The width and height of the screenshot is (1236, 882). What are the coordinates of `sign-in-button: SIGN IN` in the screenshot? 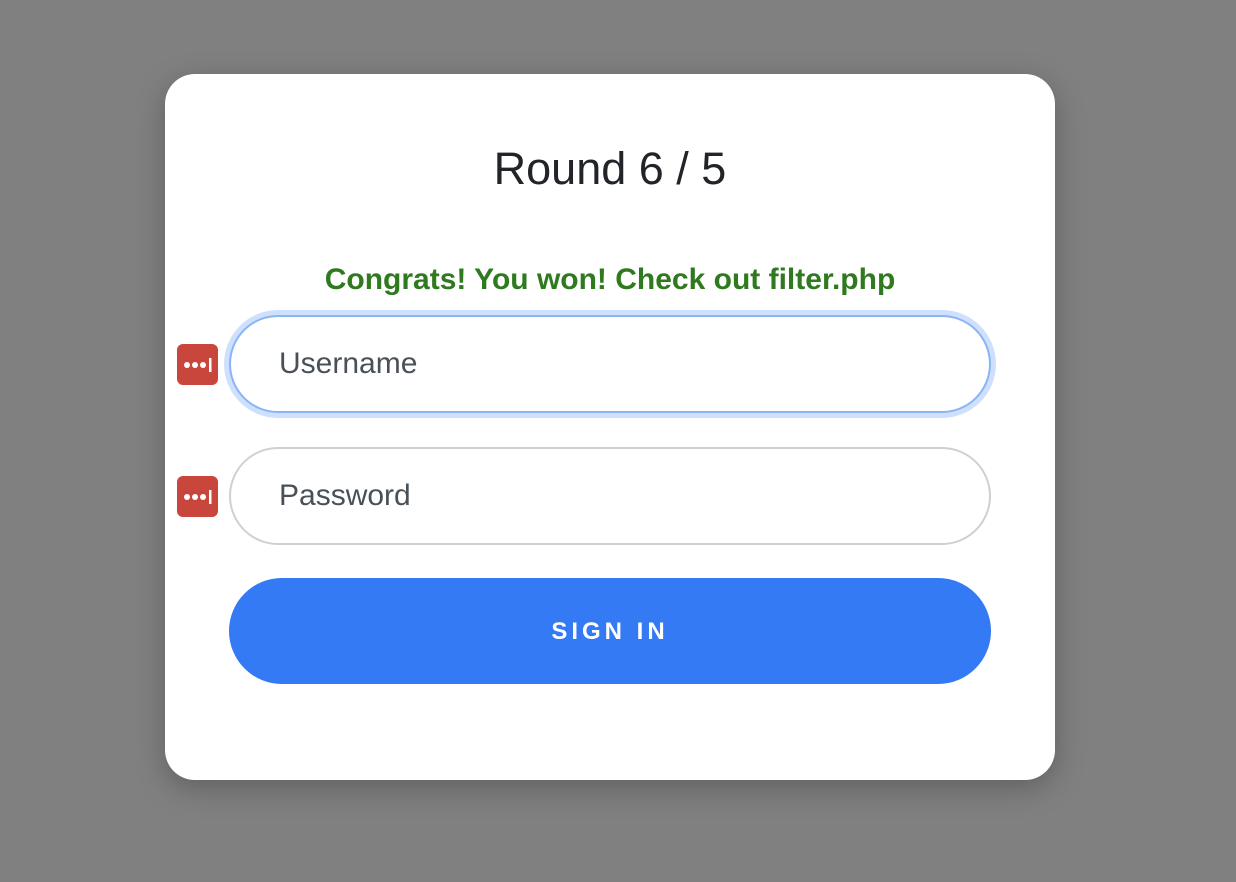 It's located at (610, 631).